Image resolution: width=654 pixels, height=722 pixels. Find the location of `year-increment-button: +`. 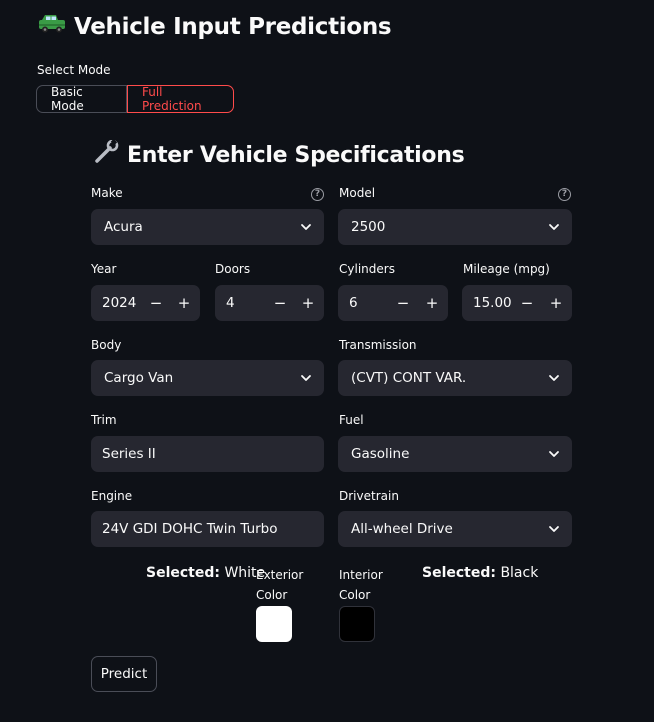

year-increment-button: + is located at coordinates (184, 303).